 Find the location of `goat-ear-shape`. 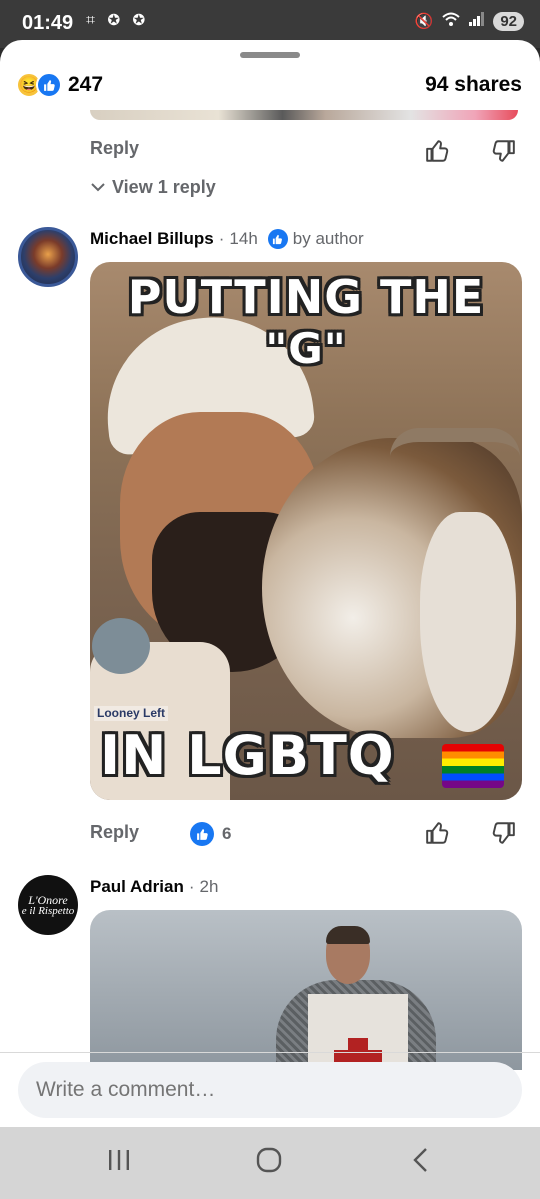

goat-ear-shape is located at coordinates (468, 622).